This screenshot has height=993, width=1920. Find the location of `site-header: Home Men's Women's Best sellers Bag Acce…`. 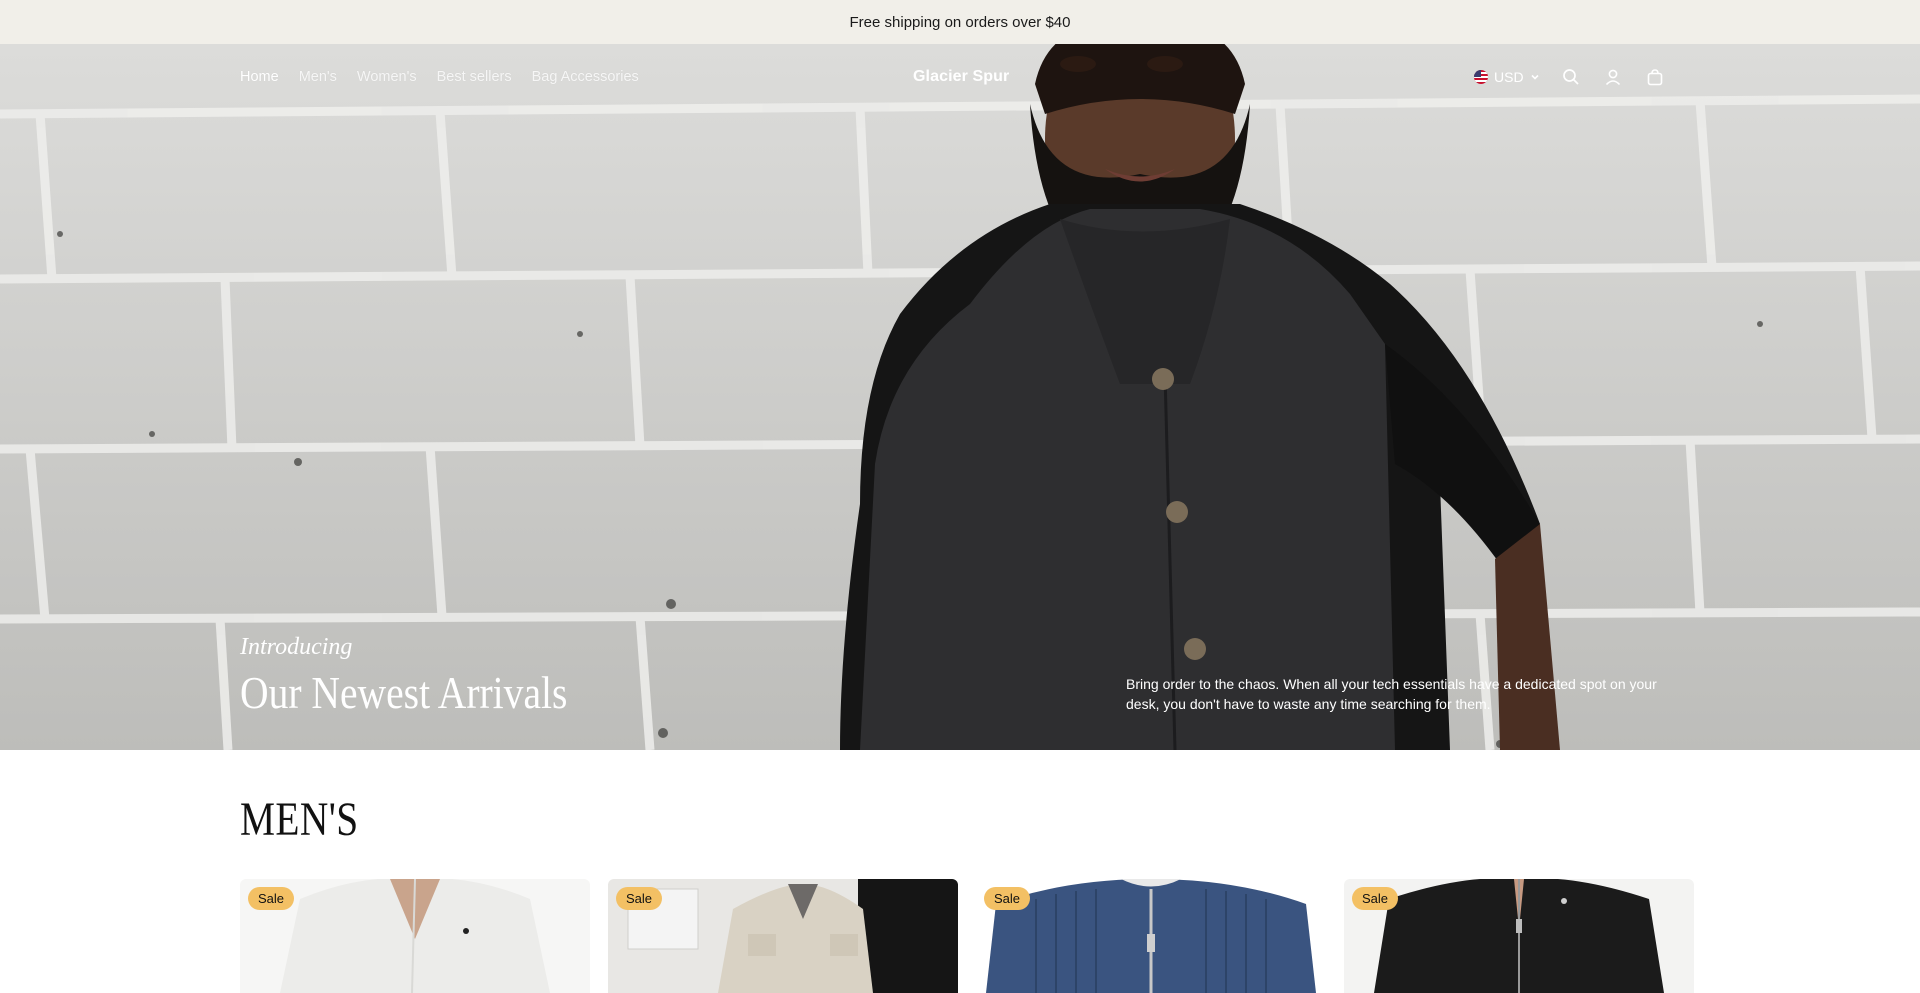

site-header: Home Men's Women's Best sellers Bag Acce… is located at coordinates (960, 78).